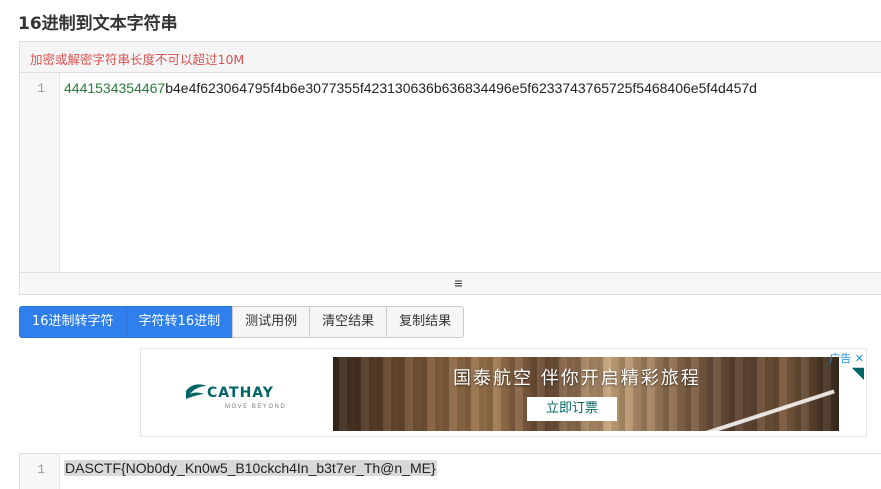  I want to click on length-hint: 加密或解密字符串长度不可以超过10M, so click(450, 57).